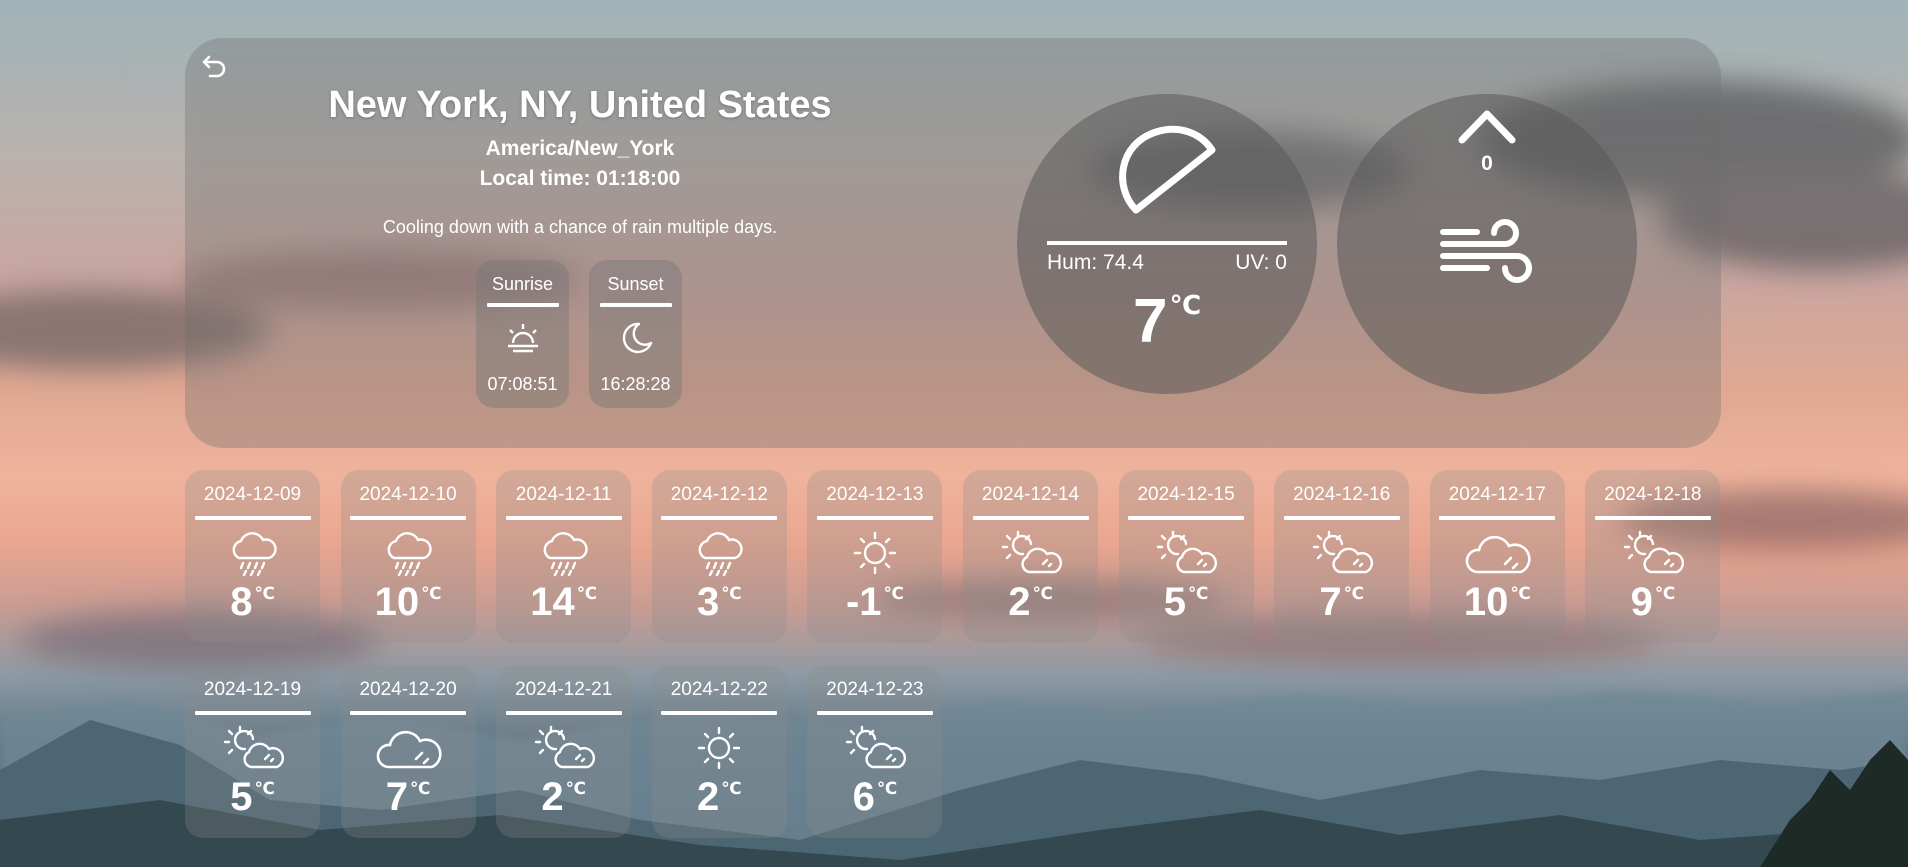  I want to click on forecast-day-card: 2024-12-19 5 ℃, so click(252, 751).